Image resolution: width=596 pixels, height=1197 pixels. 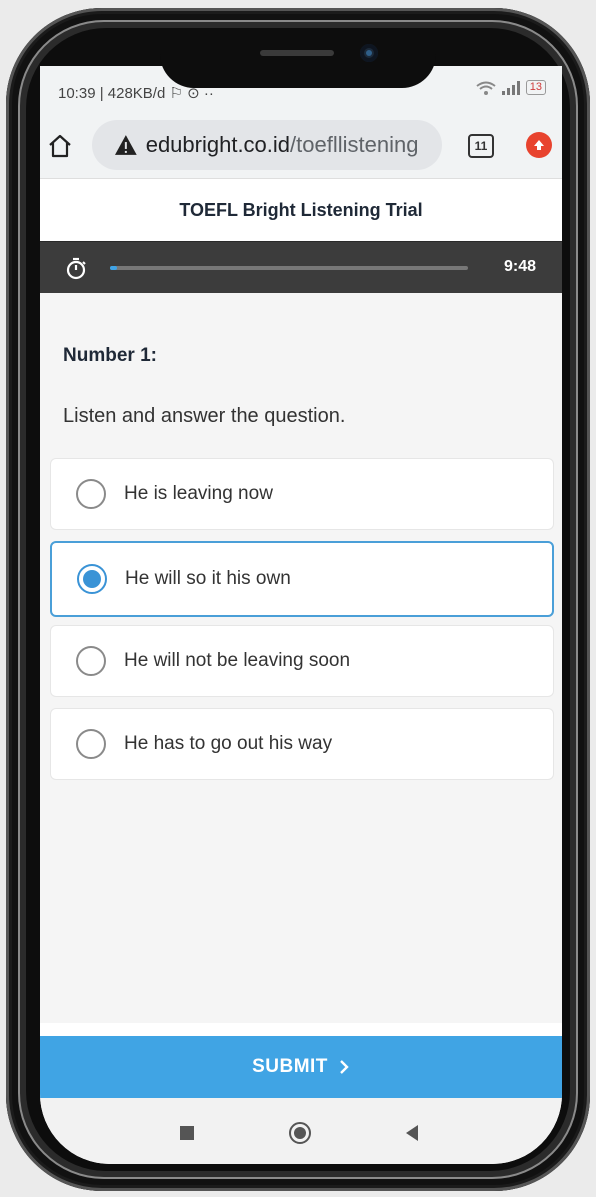 What do you see at coordinates (301, 210) in the screenshot?
I see `page-title: TOEFL Bright Listening Trial` at bounding box center [301, 210].